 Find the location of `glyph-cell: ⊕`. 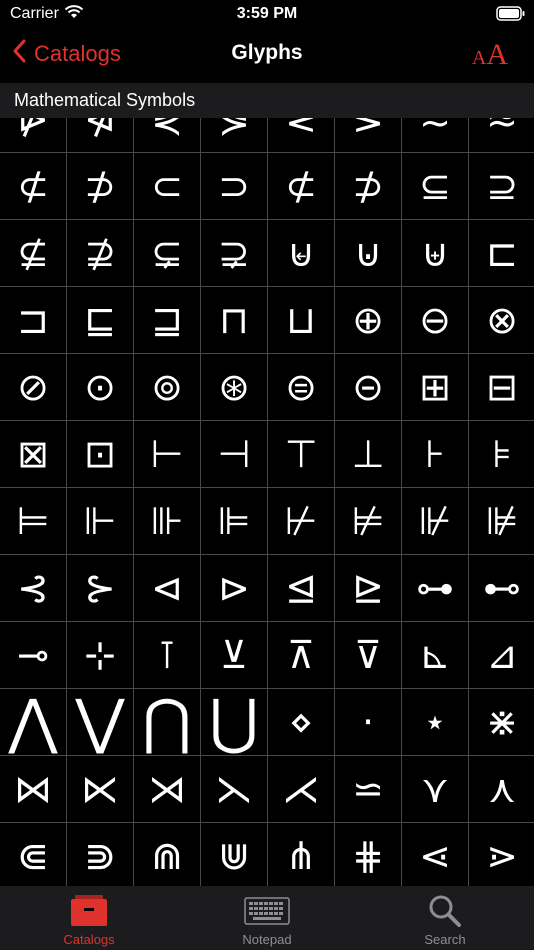

glyph-cell: ⊕ is located at coordinates (368, 320).